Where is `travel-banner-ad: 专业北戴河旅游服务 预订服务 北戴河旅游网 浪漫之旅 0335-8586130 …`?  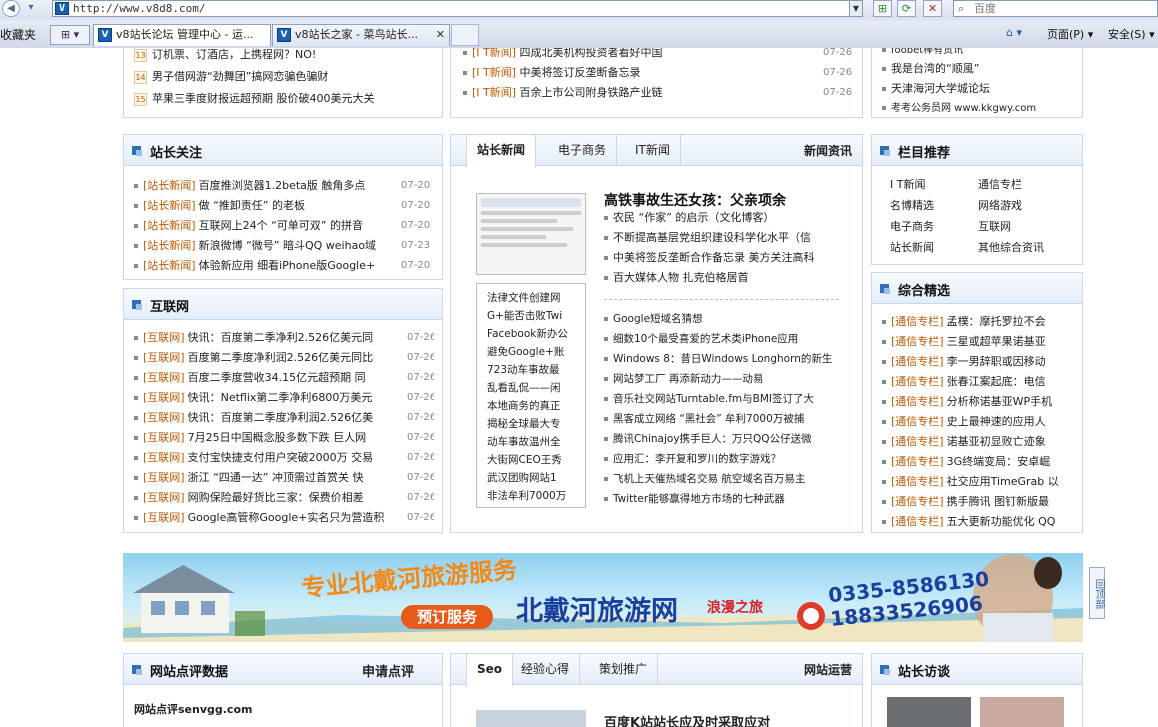 travel-banner-ad: 专业北戴河旅游服务 预订服务 北戴河旅游网 浪漫之旅 0335-8586130 … is located at coordinates (603, 597).